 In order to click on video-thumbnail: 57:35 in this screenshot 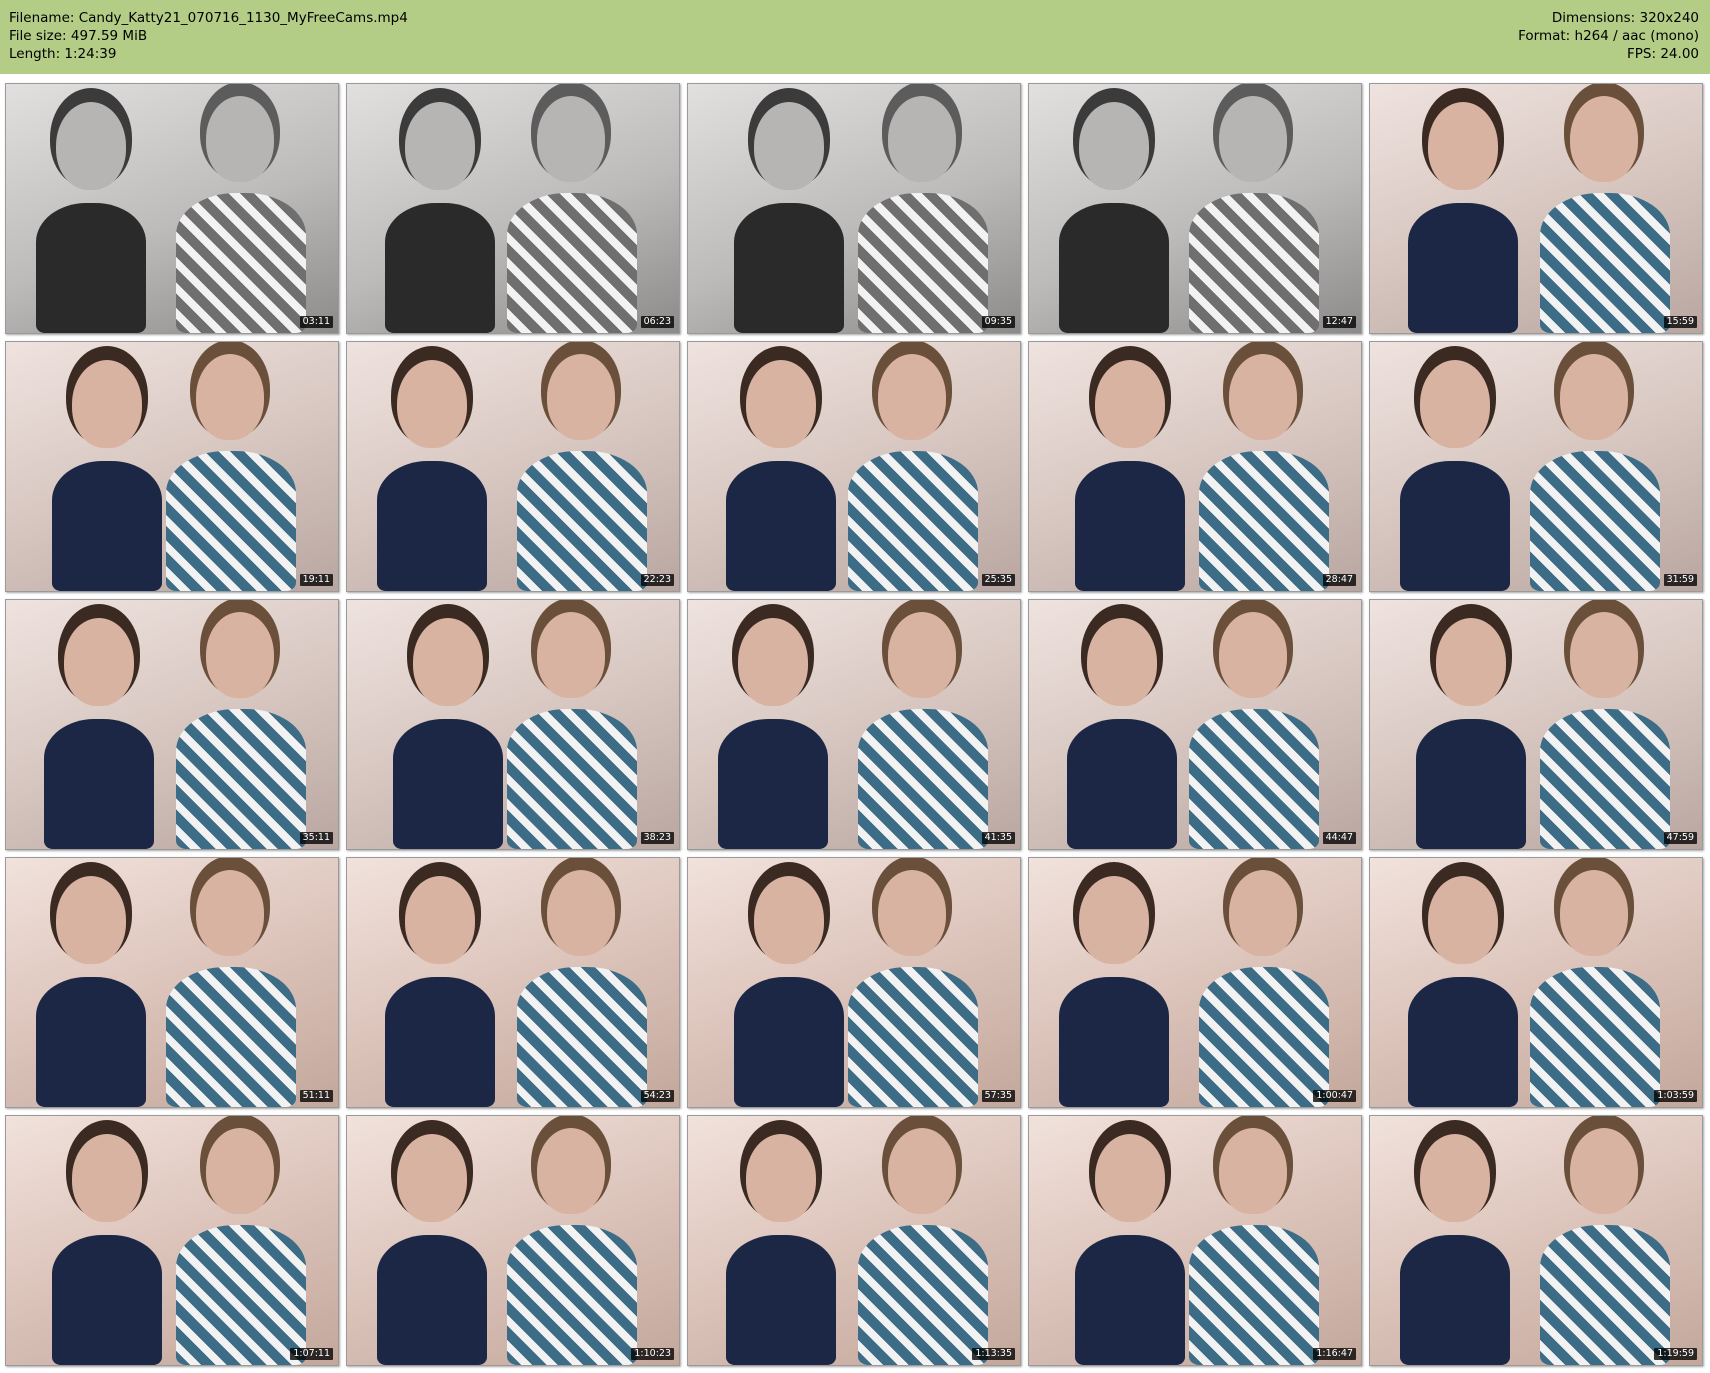, I will do `click(854, 982)`.